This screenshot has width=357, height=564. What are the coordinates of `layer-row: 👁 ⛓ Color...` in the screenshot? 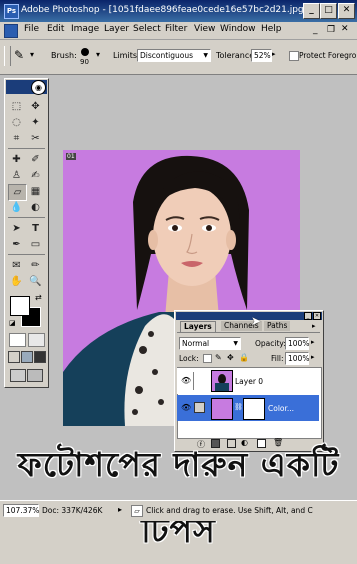 It's located at (248, 408).